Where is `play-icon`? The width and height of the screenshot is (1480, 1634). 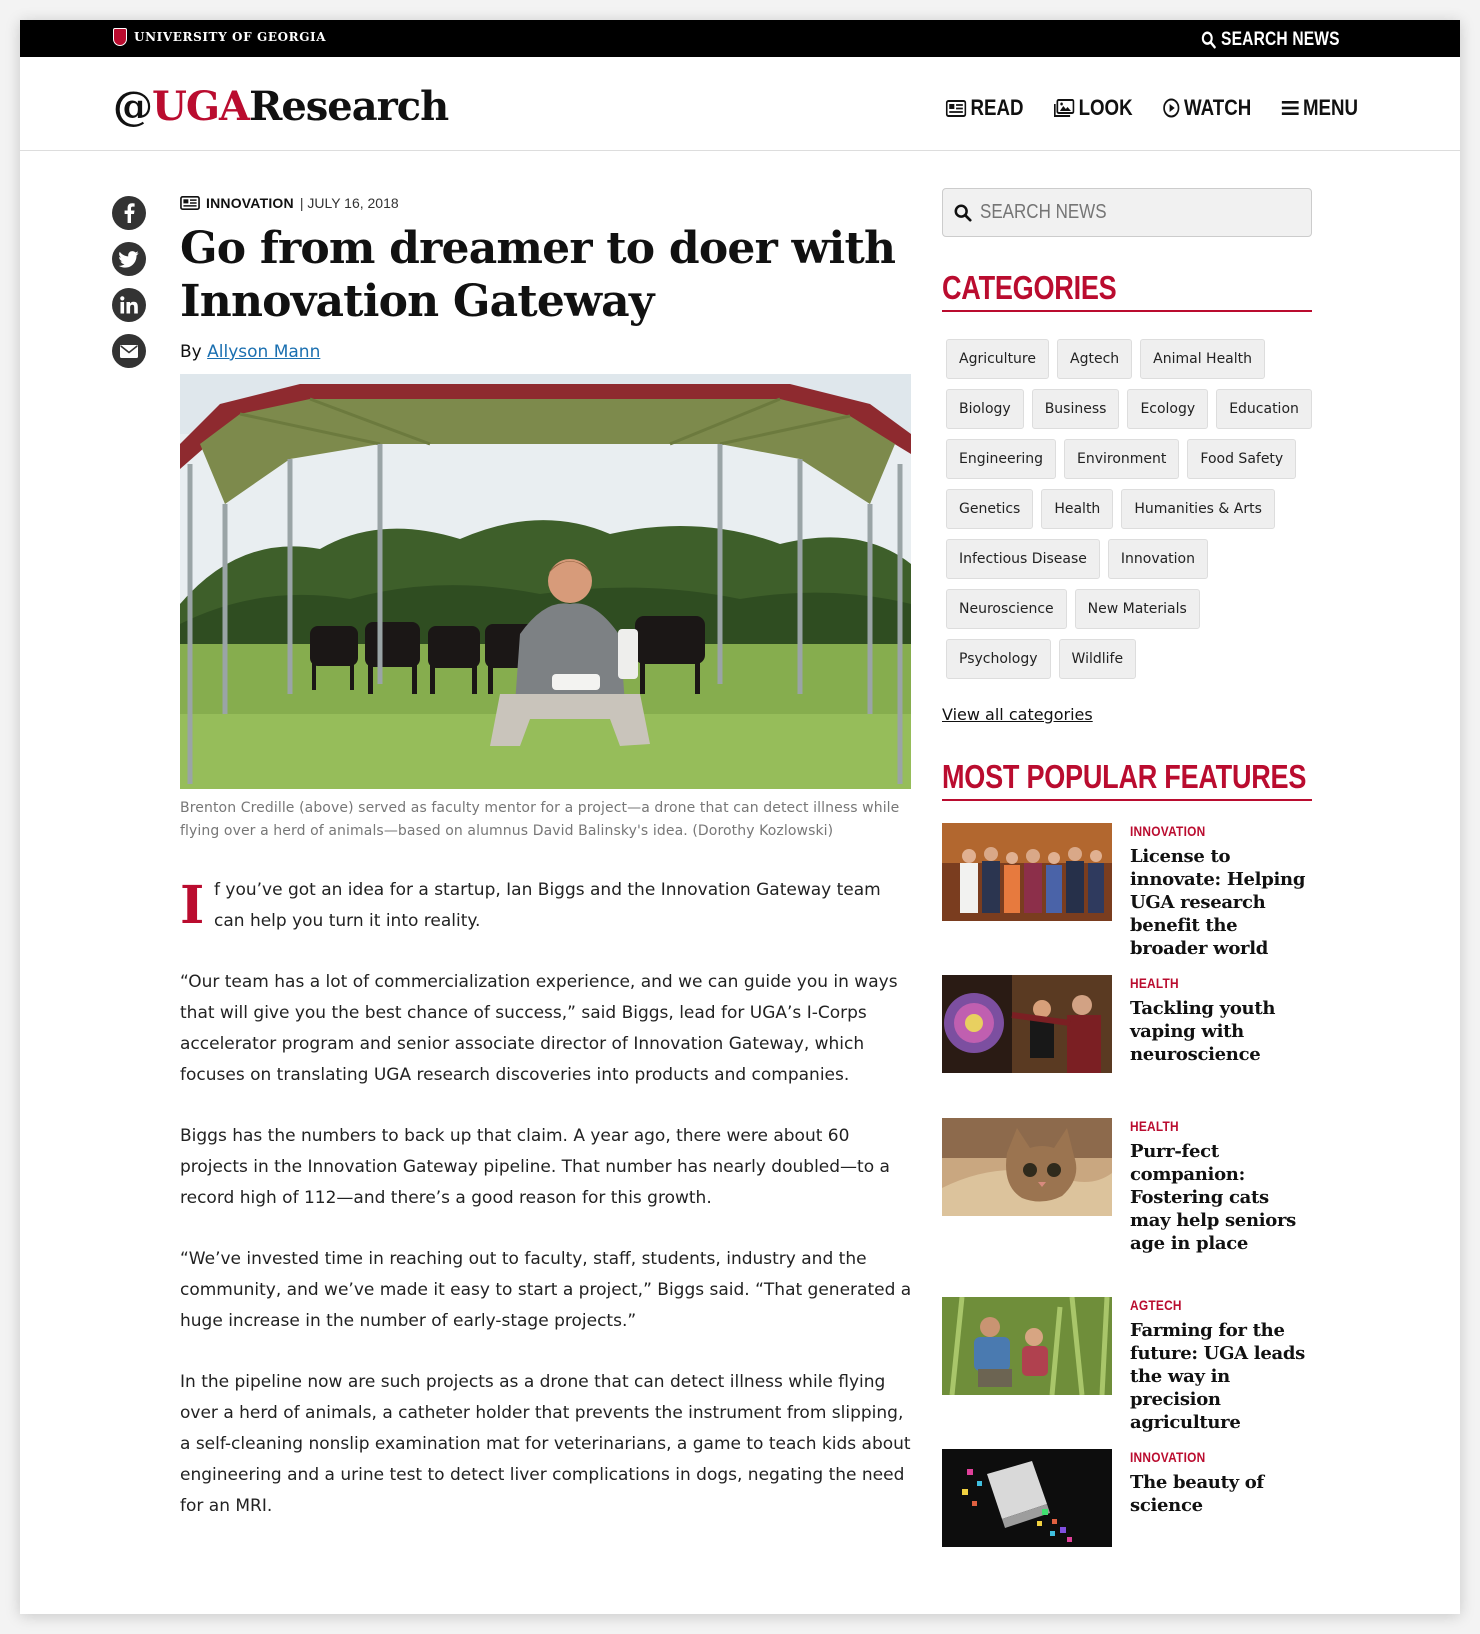 play-icon is located at coordinates (1171, 108).